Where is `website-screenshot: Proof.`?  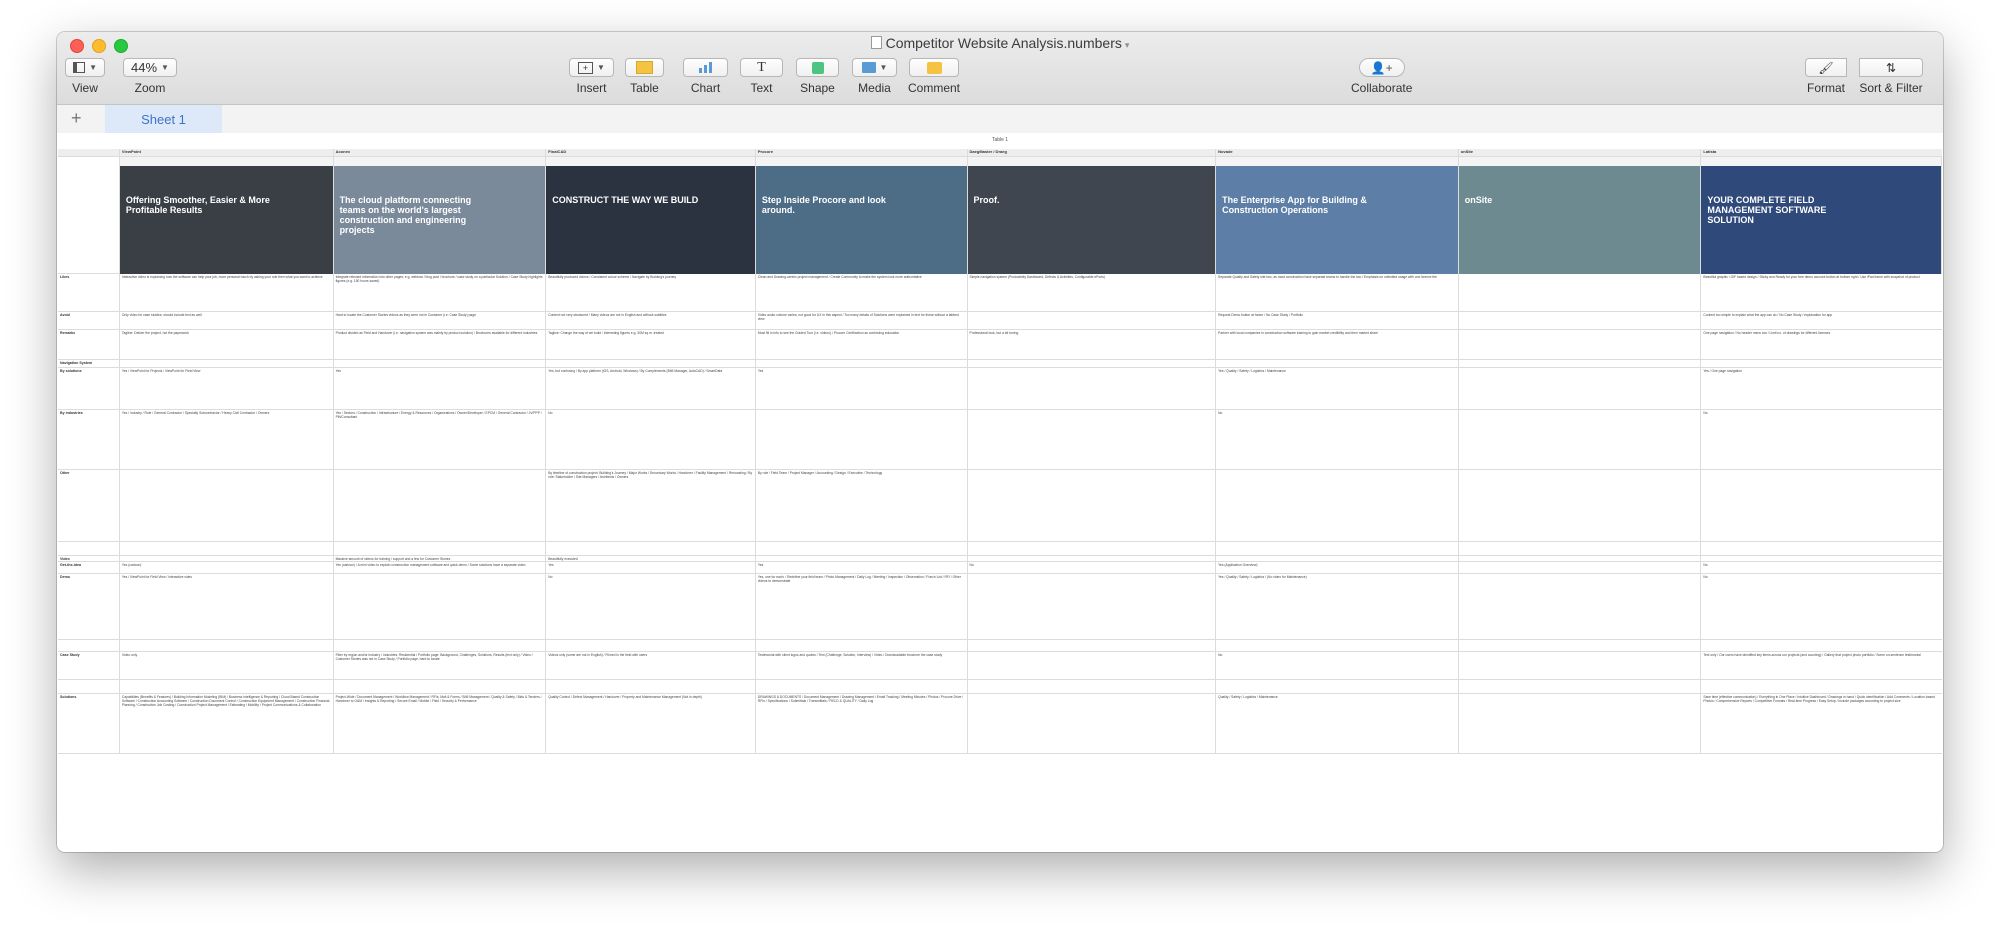
website-screenshot: Proof. is located at coordinates (1092, 215).